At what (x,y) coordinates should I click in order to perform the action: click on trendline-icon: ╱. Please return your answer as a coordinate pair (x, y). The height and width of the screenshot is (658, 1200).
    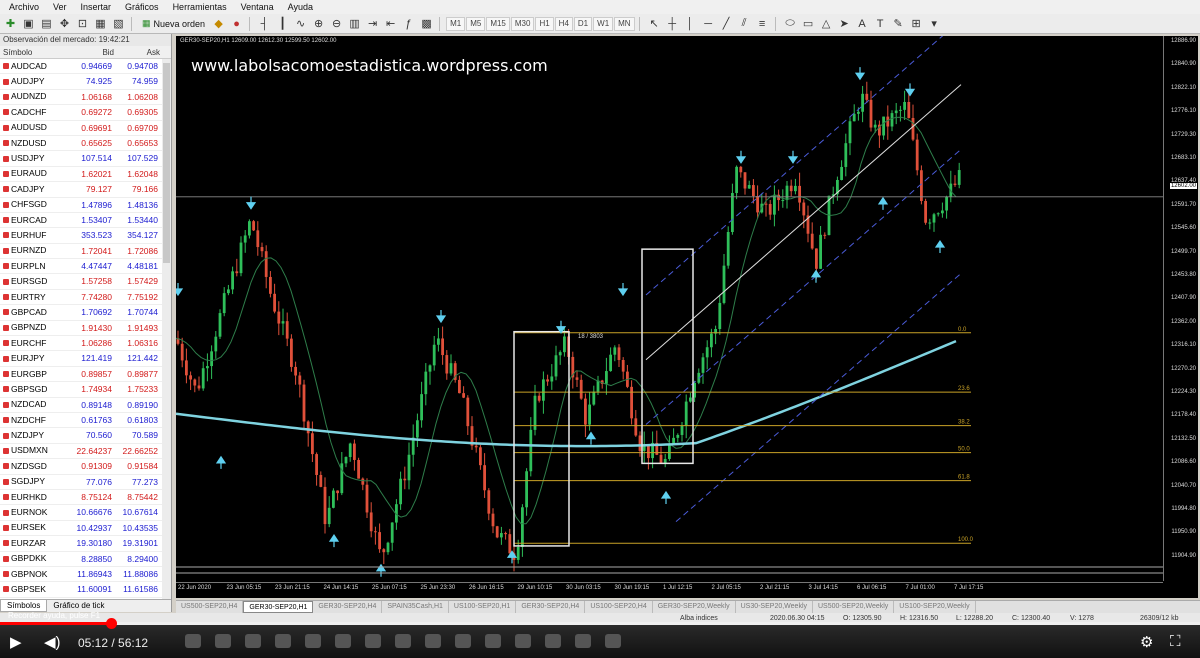
    Looking at the image, I should click on (726, 24).